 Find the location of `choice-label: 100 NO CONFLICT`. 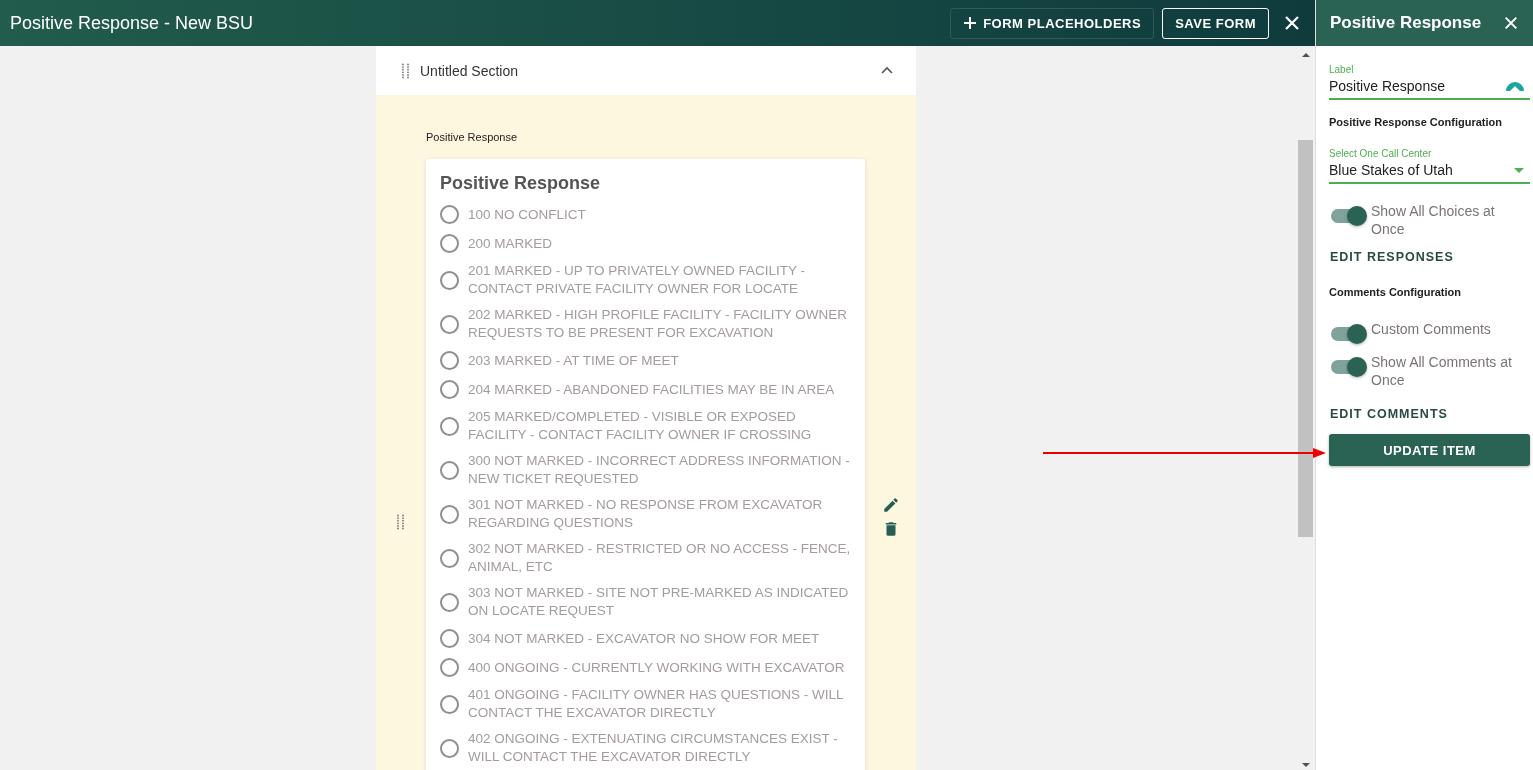

choice-label: 100 NO CONFLICT is located at coordinates (527, 214).